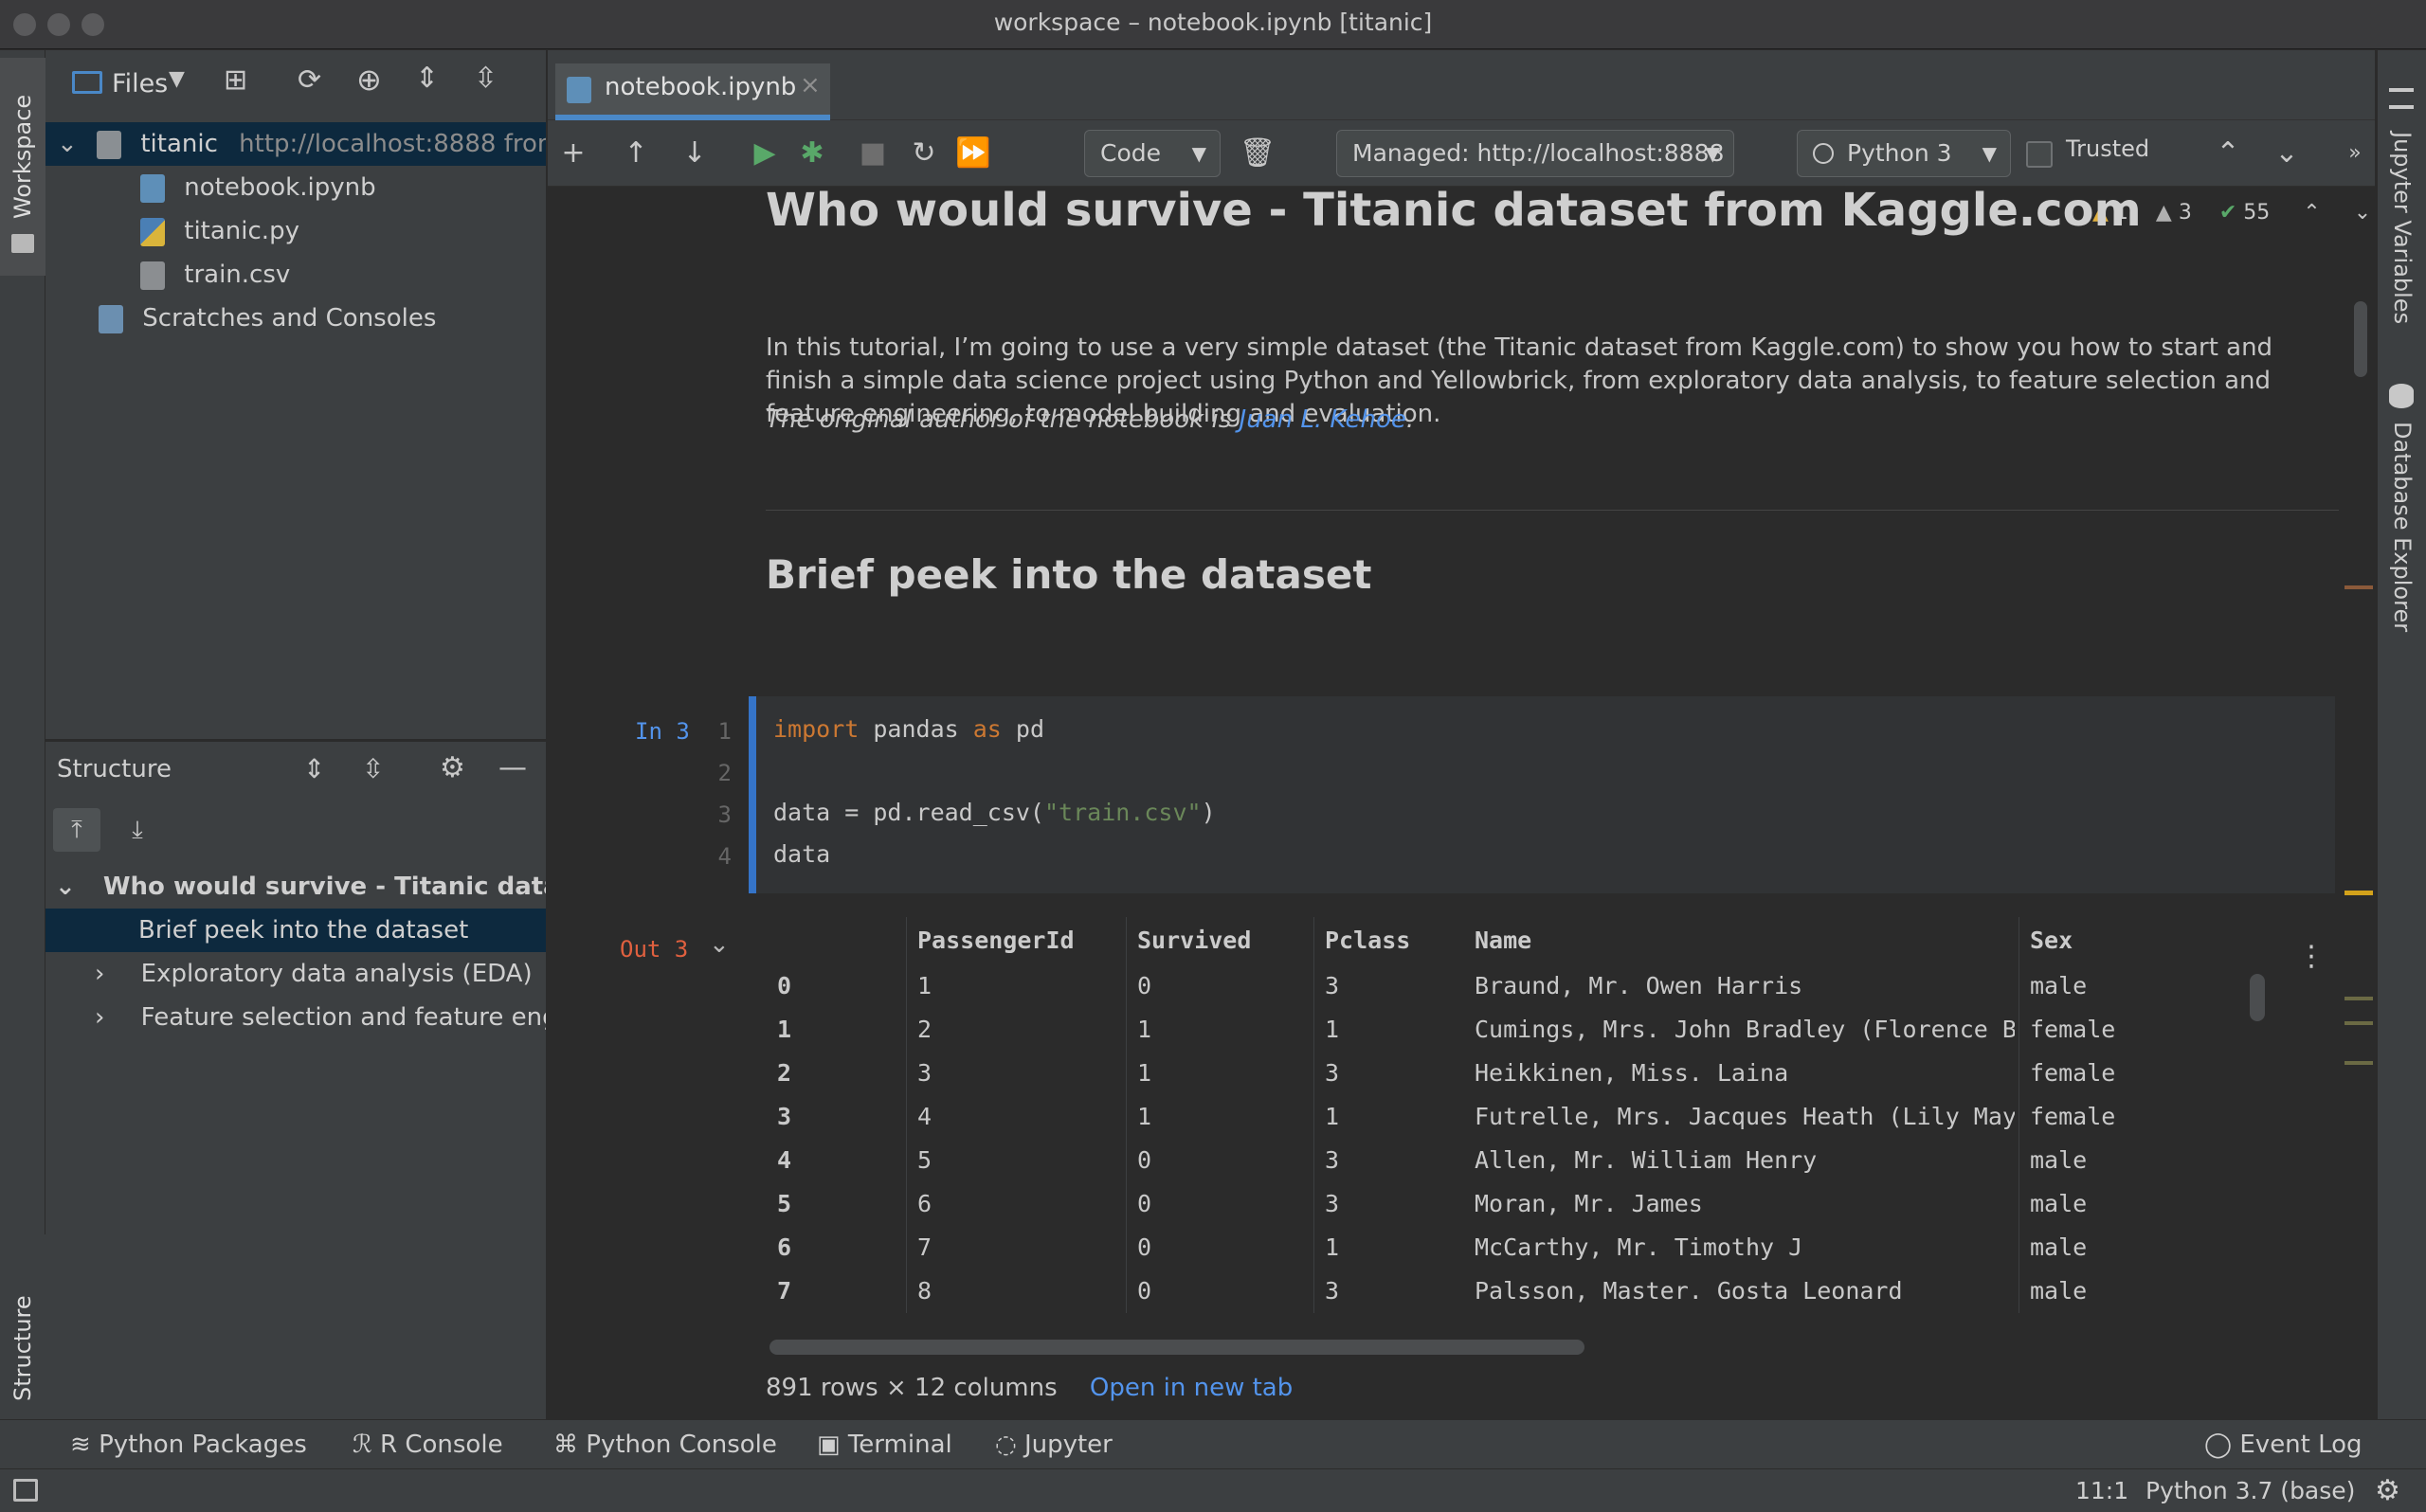  Describe the element at coordinates (2059, 1291) in the screenshot. I see `table-cell: male` at that location.